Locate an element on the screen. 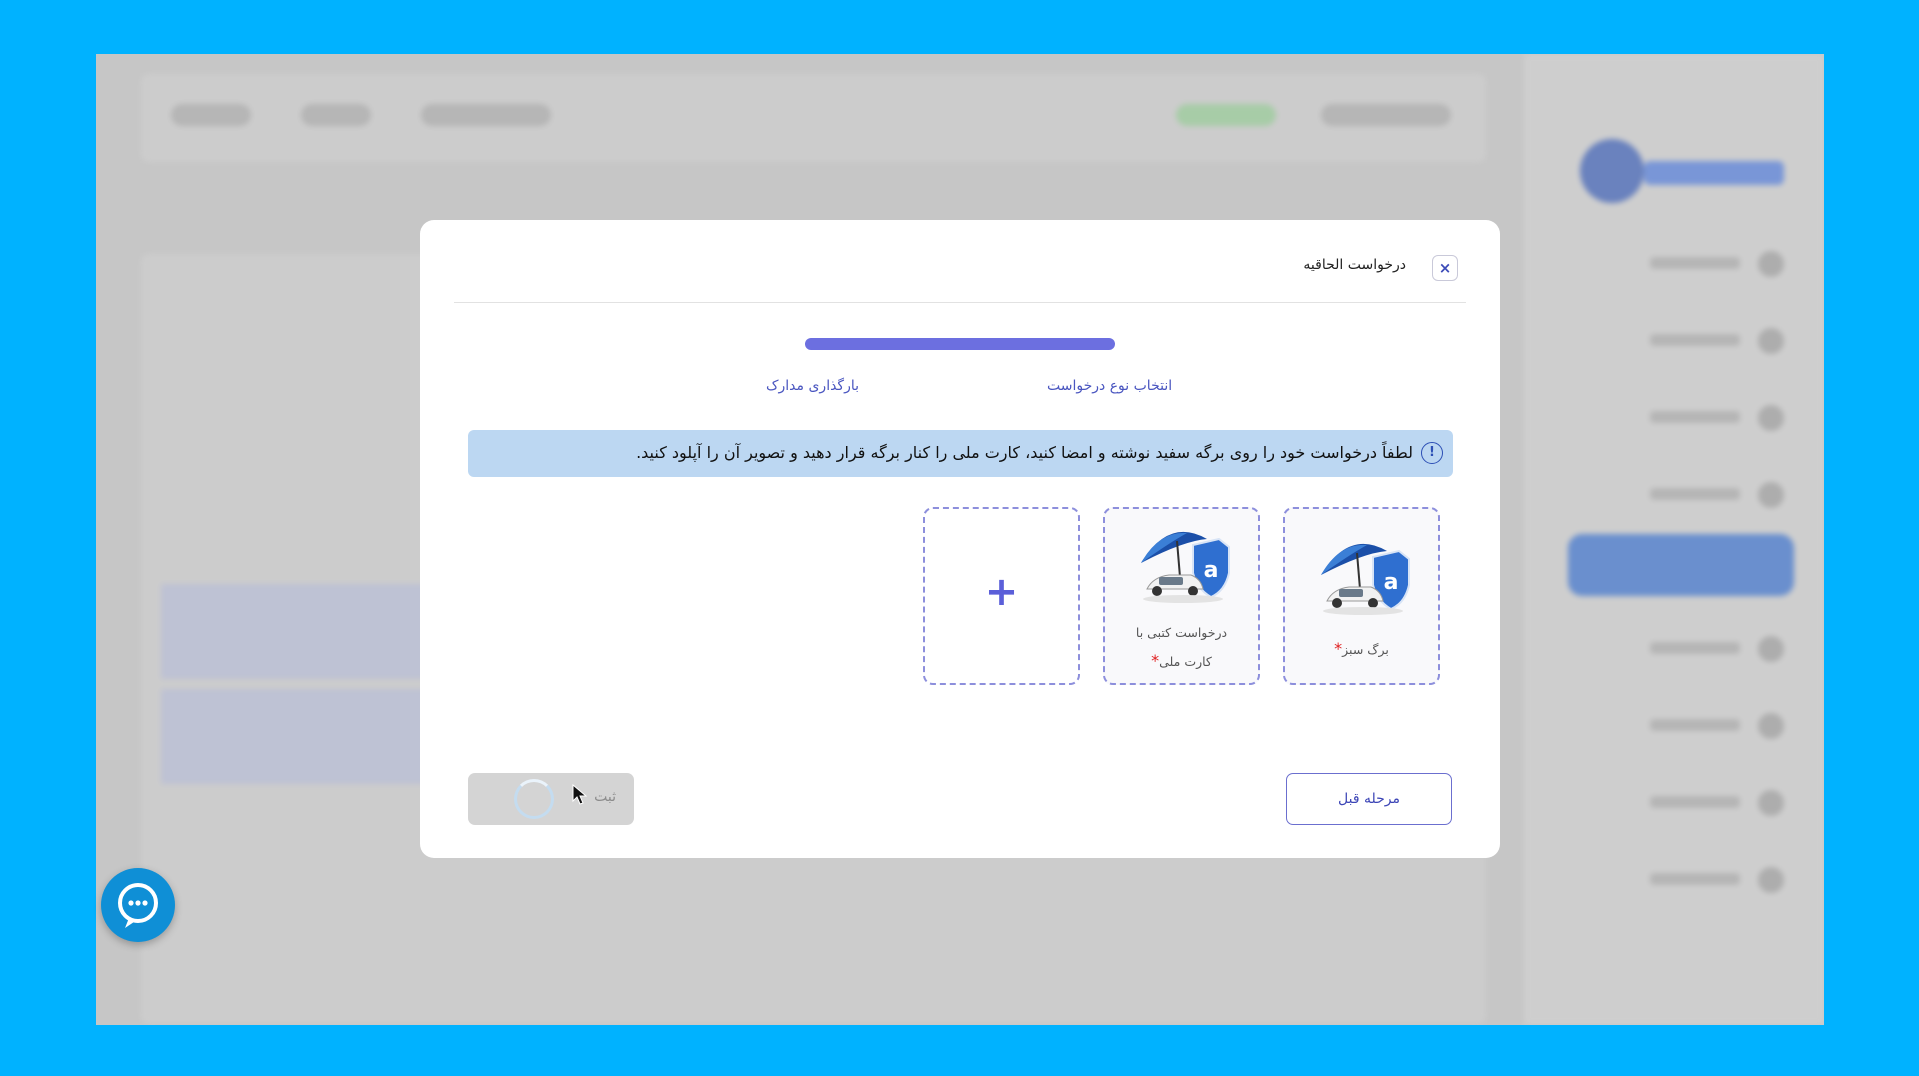  written-request-caption-line2: کارت ملی* is located at coordinates (1181, 660).